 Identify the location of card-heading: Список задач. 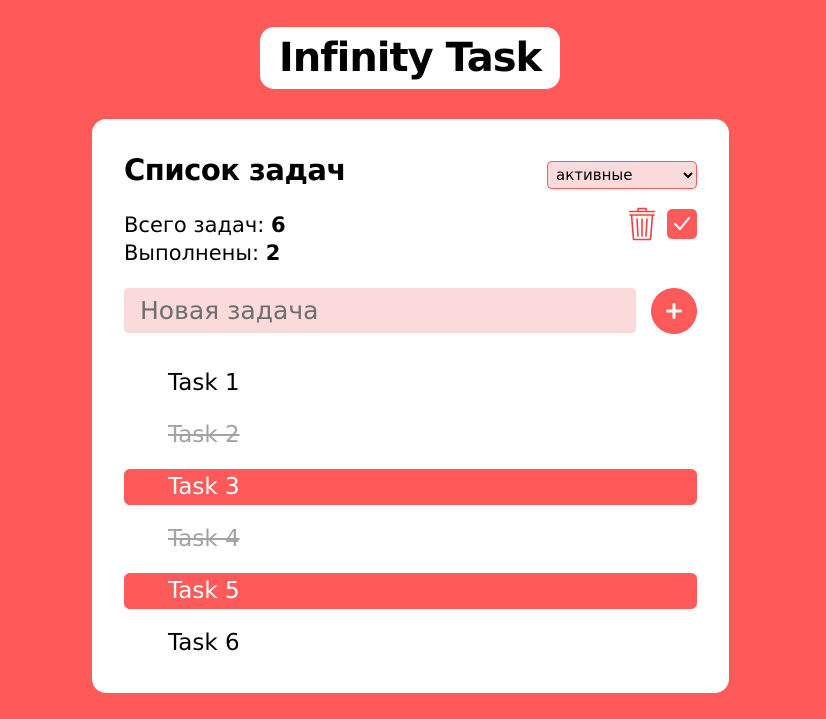
(235, 170).